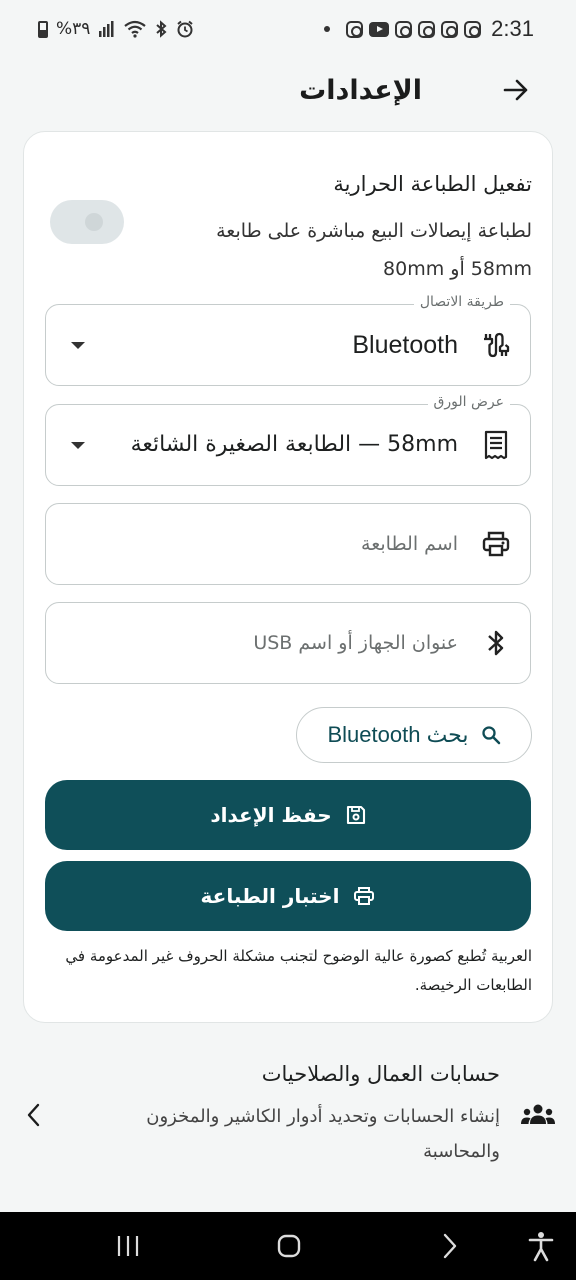 The width and height of the screenshot is (576, 1280). Describe the element at coordinates (128, 1246) in the screenshot. I see `recent-apps-button` at that location.